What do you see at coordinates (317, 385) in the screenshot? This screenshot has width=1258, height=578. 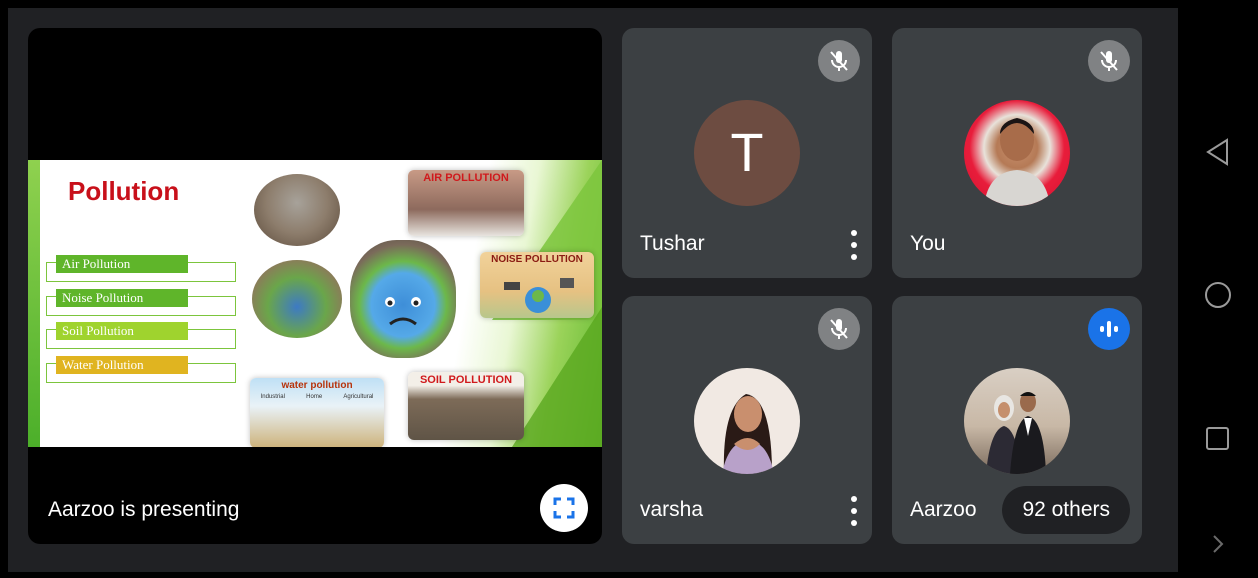 I see `water-pollution-card-label: water pollution` at bounding box center [317, 385].